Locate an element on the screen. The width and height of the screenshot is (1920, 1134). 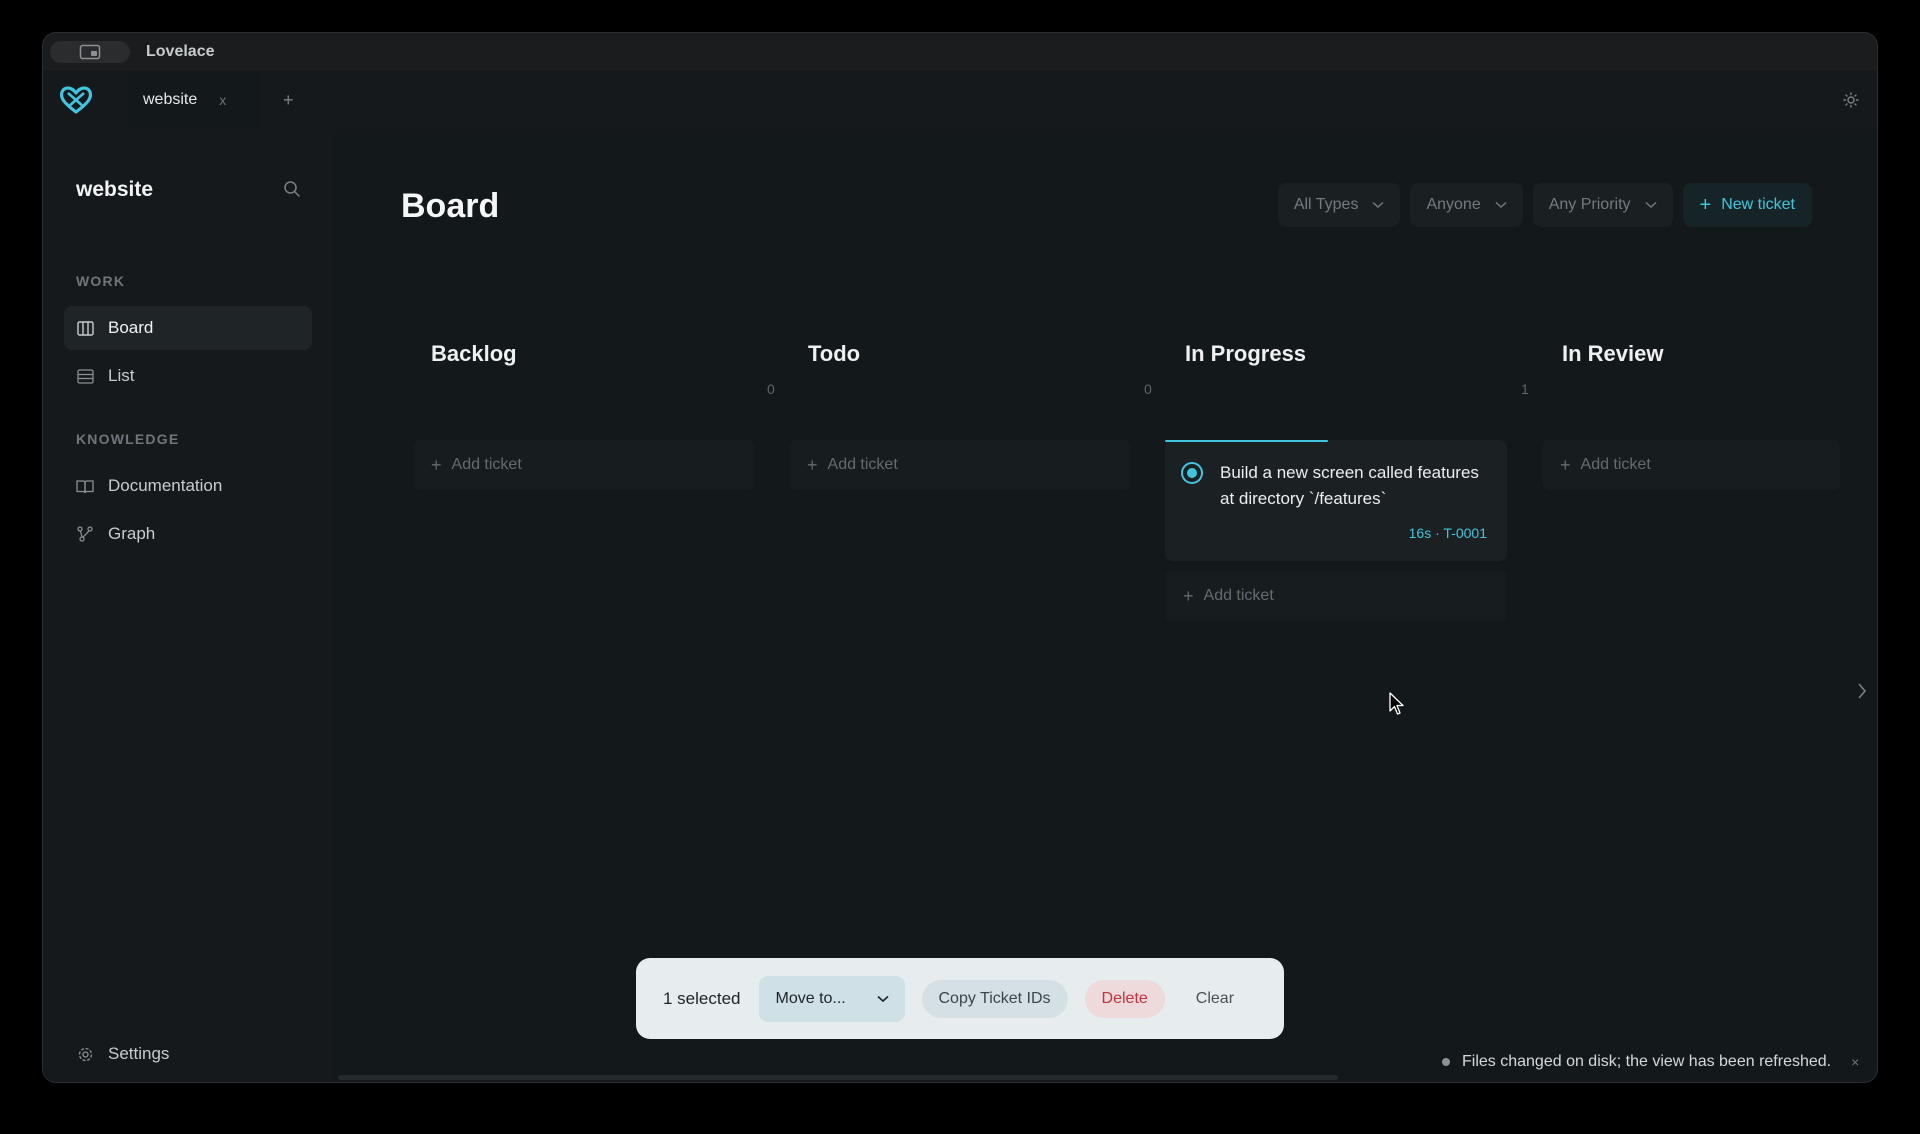
horizontal-scrollbar is located at coordinates (838, 1077).